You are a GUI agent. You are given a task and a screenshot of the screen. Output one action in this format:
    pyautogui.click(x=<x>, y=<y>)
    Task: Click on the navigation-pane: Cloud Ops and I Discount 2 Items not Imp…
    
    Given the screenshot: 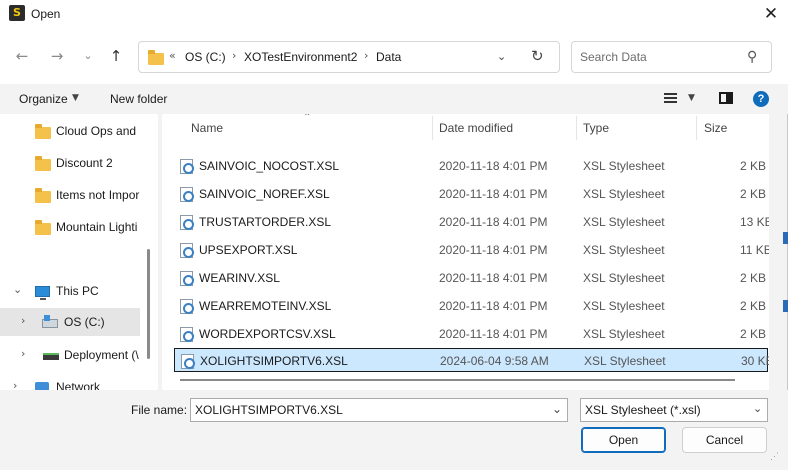 What is the action you would take?
    pyautogui.click(x=79, y=252)
    